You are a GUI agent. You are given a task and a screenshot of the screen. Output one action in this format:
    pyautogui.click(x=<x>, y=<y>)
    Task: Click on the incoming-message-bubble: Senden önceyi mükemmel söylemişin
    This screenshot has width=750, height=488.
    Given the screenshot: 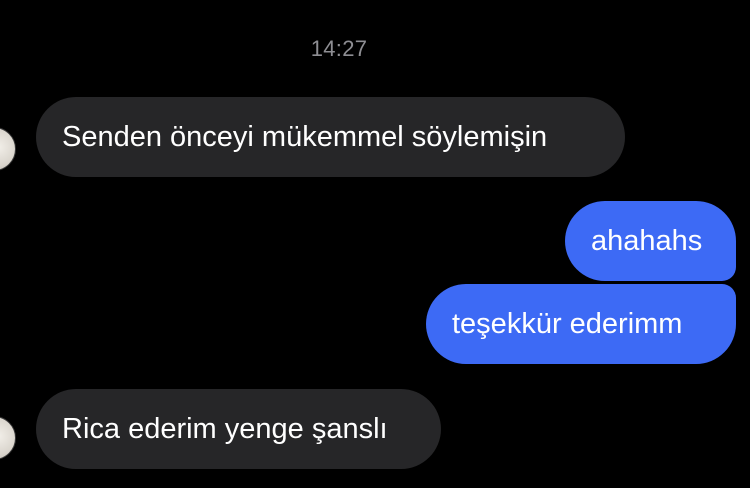 What is the action you would take?
    pyautogui.click(x=330, y=137)
    